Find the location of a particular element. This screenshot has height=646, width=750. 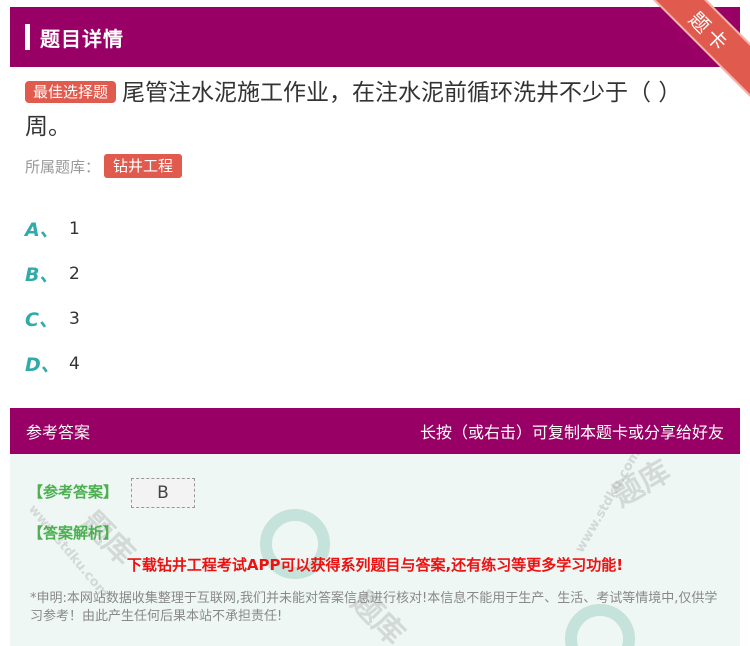

question-text-line: 最佳选择题 尾管注水泥施工作业，在注水泥前循环洗井不少于（ ）周。 is located at coordinates (375, 110).